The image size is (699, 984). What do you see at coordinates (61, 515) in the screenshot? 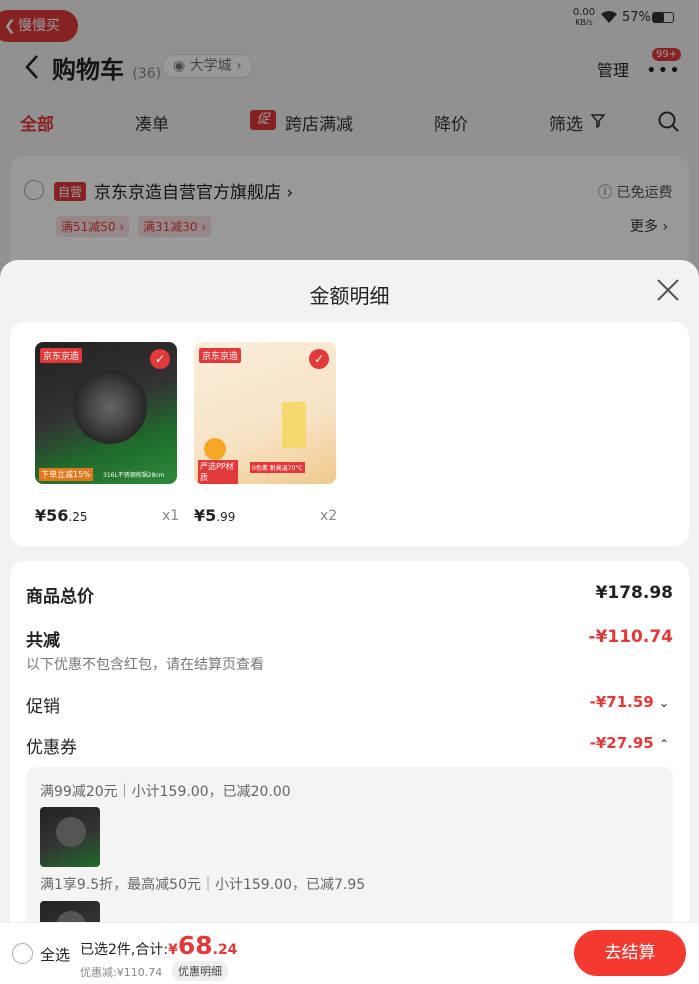
I see `product-price: ¥56.25` at bounding box center [61, 515].